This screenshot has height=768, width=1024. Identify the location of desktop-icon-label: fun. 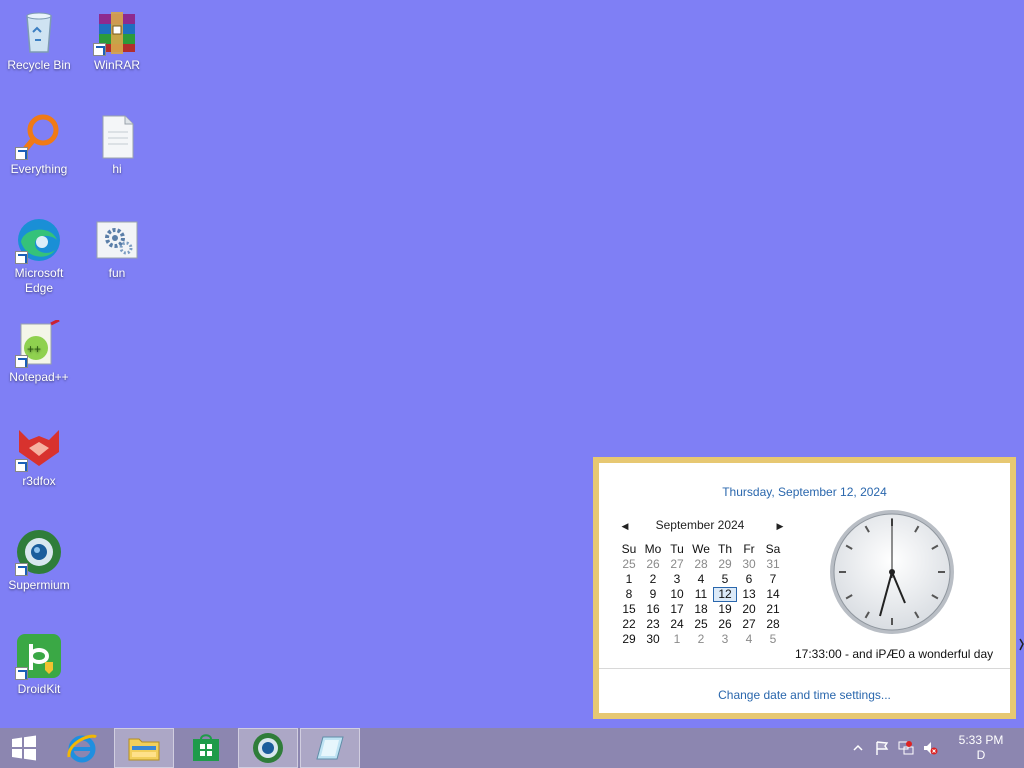
(117, 273).